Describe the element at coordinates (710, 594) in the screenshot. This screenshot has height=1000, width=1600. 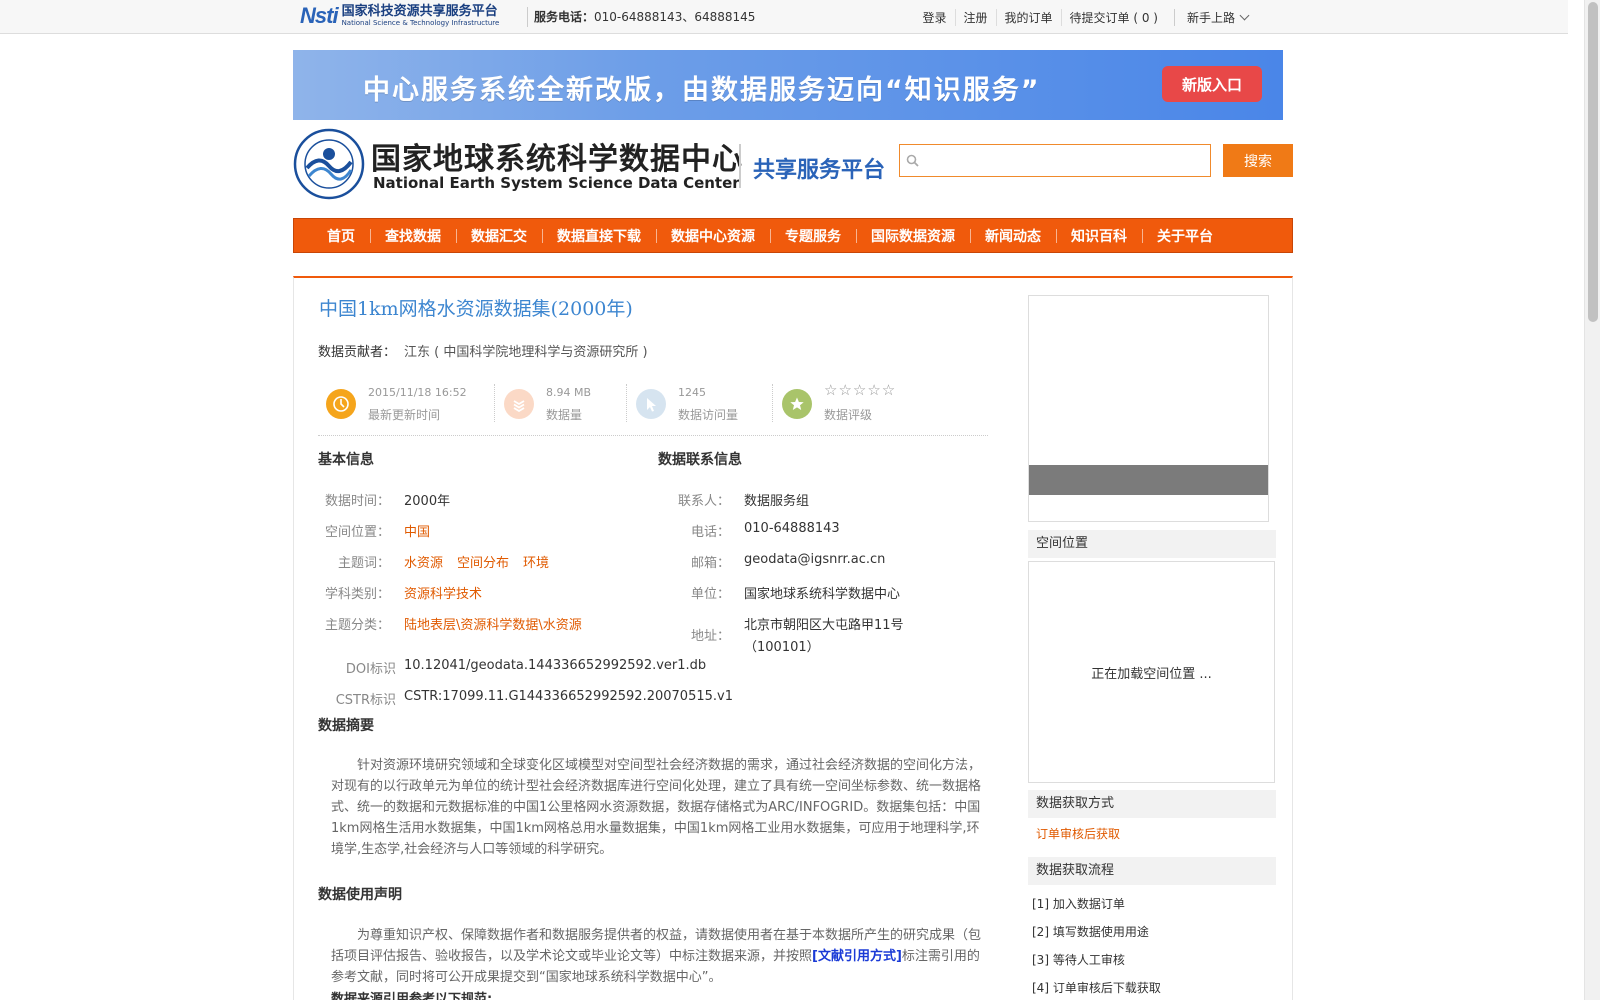
I see `unit-label: 单位：` at that location.